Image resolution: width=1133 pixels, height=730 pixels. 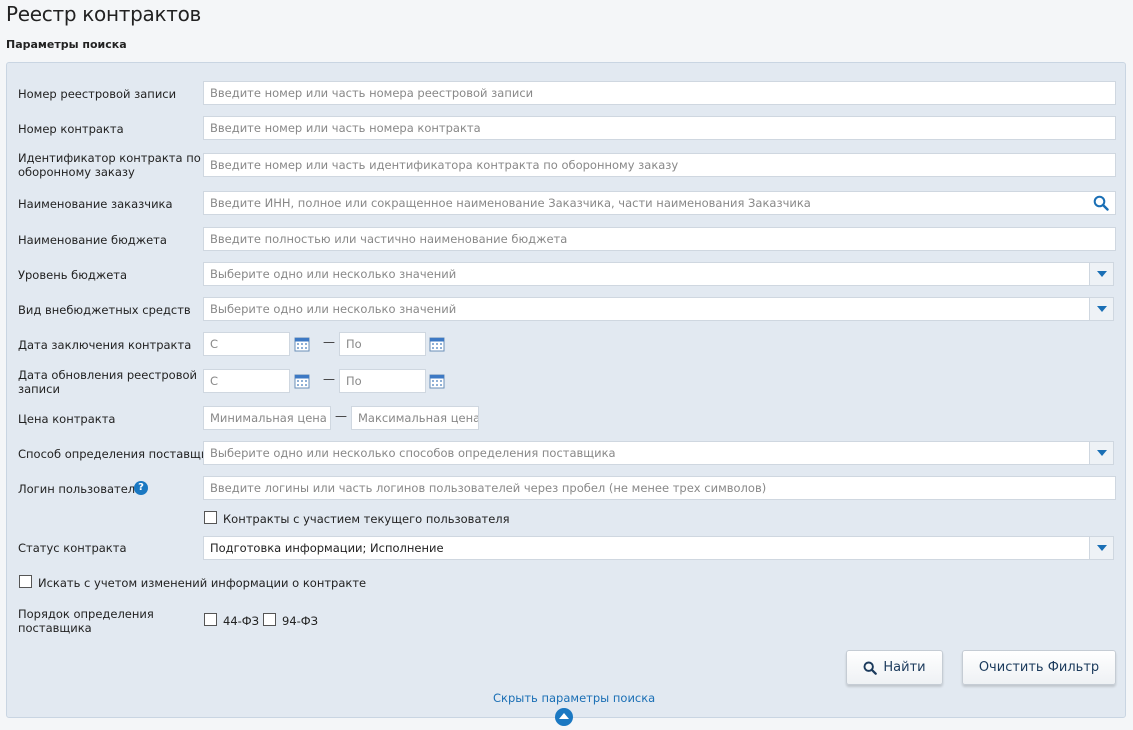 I want to click on update-date-to-input: По, so click(x=382, y=381).